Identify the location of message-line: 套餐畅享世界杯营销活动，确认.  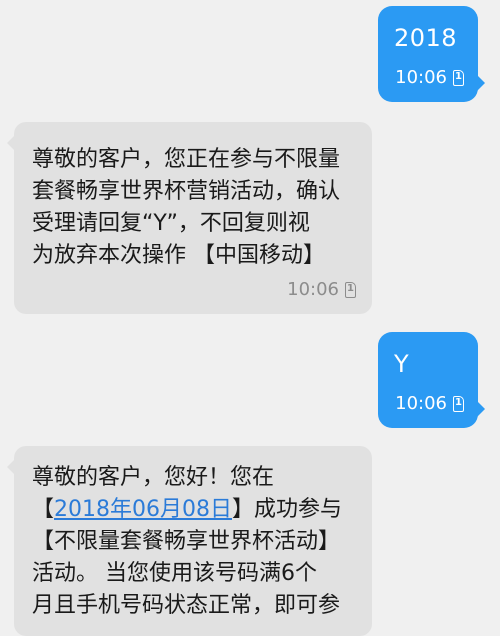
(186, 191).